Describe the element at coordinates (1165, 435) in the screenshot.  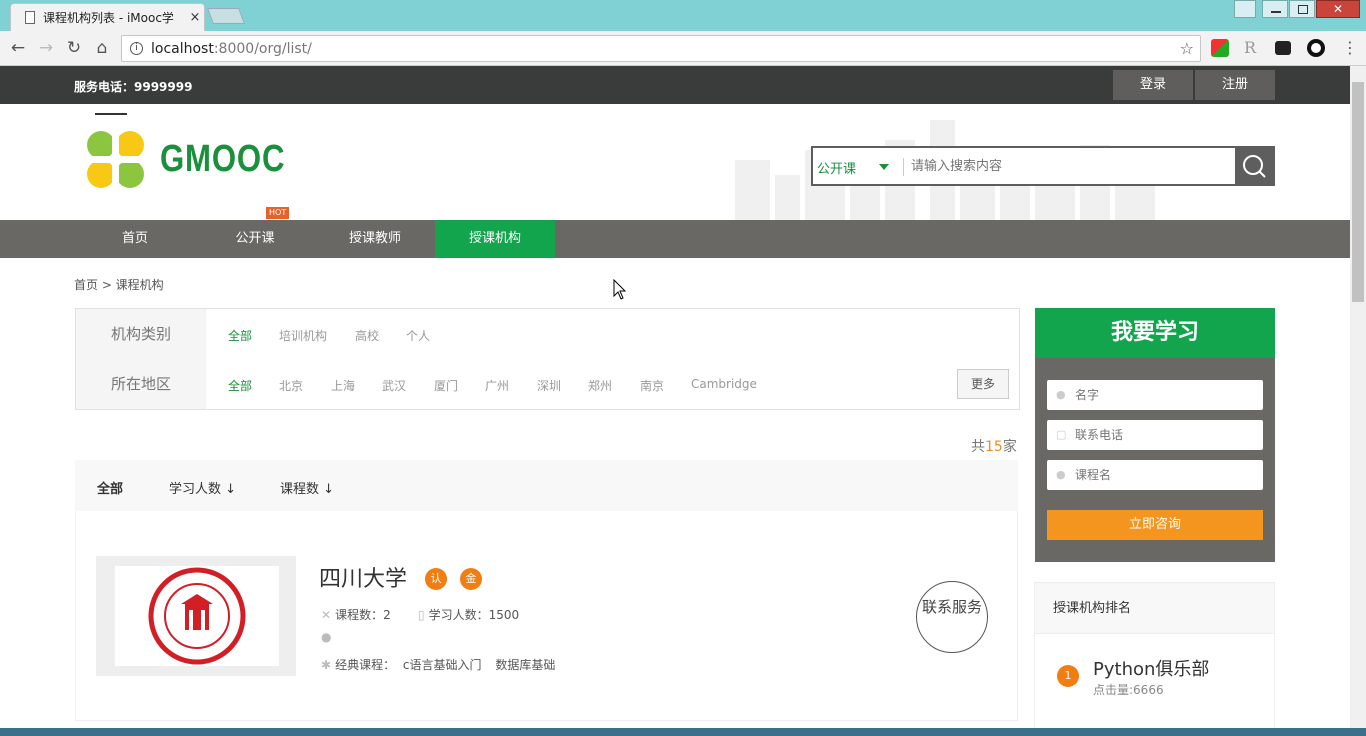
I see `phone-field` at that location.